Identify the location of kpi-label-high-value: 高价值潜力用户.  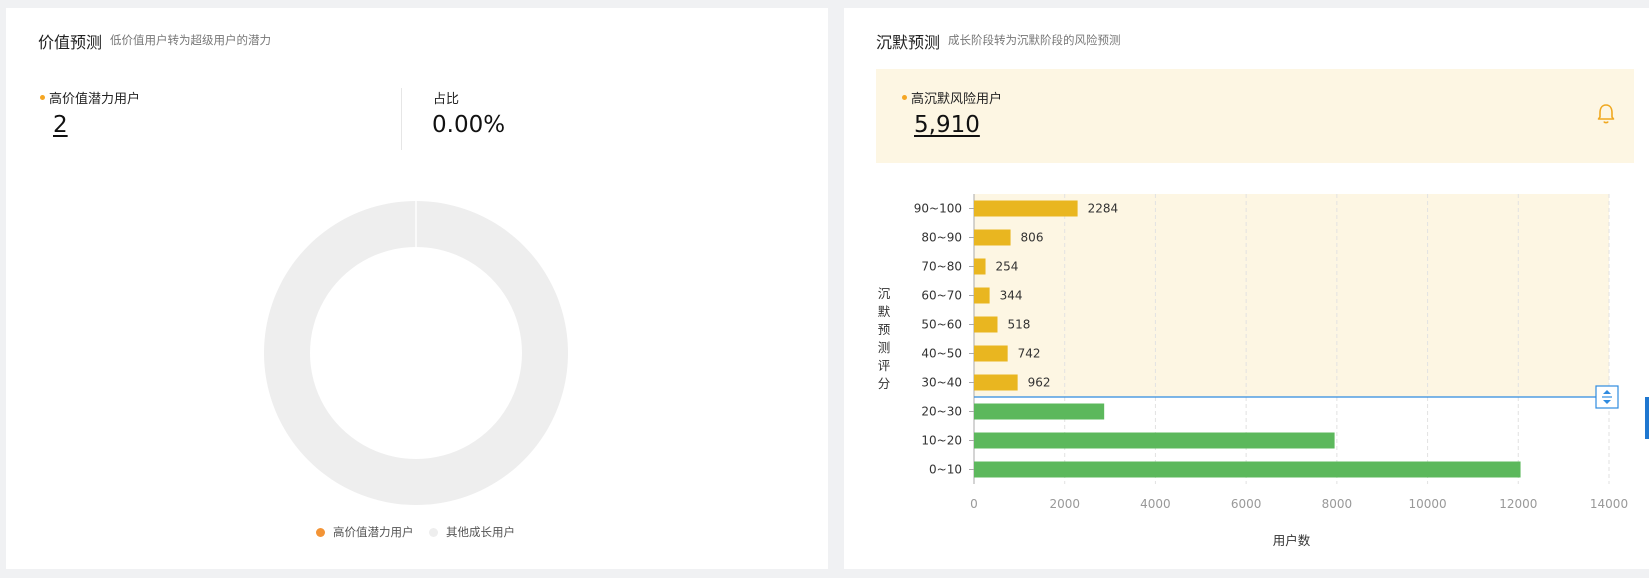
(90, 97).